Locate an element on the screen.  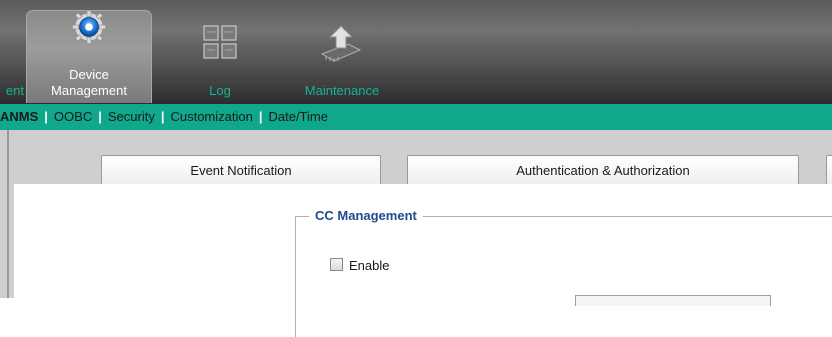
tab-log: Log is located at coordinates (220, 52).